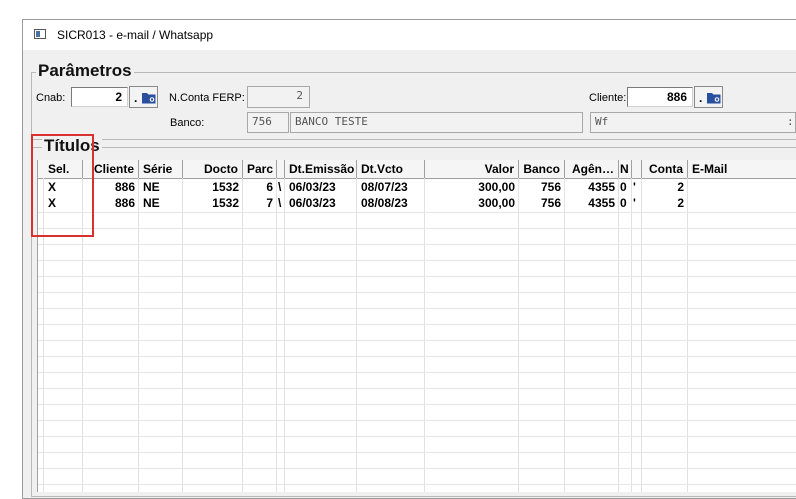 The image size is (796, 499). What do you see at coordinates (693, 122) in the screenshot?
I see `extra-readonly-field: Wf :` at bounding box center [693, 122].